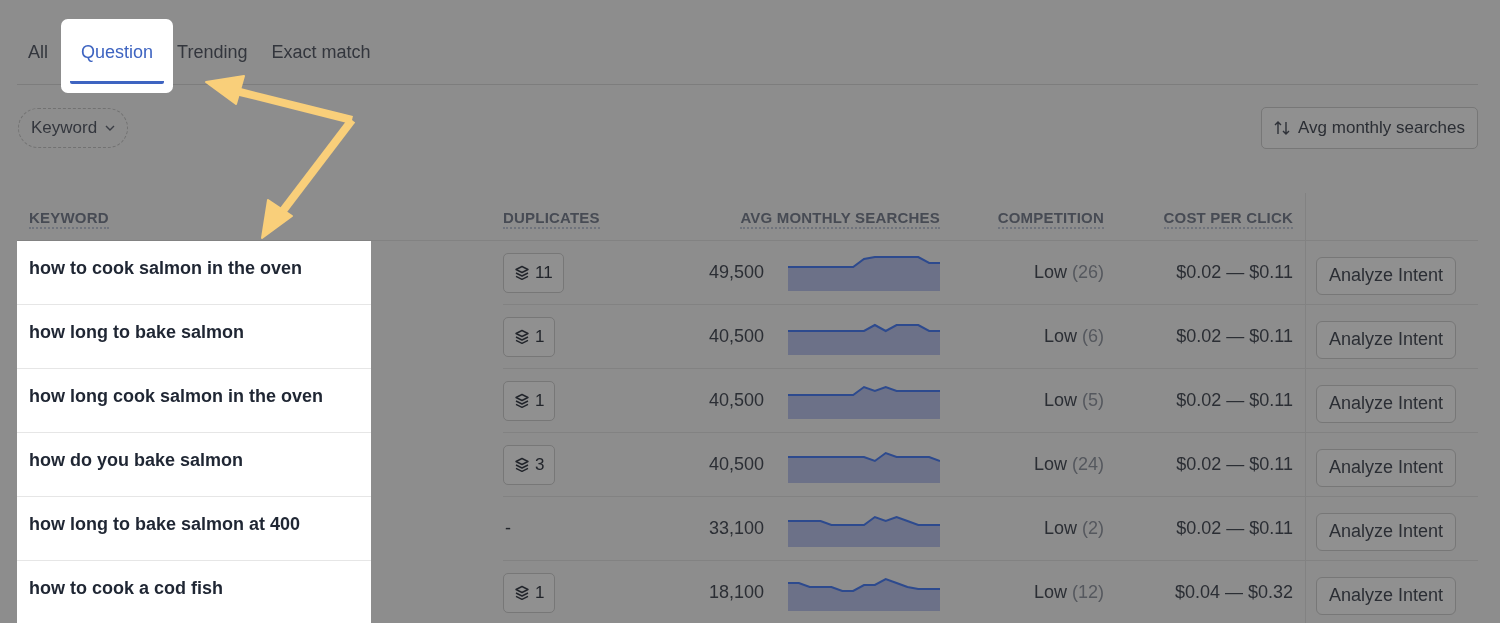 Image resolution: width=1500 pixels, height=623 pixels. I want to click on chevron-down-icon, so click(110, 128).